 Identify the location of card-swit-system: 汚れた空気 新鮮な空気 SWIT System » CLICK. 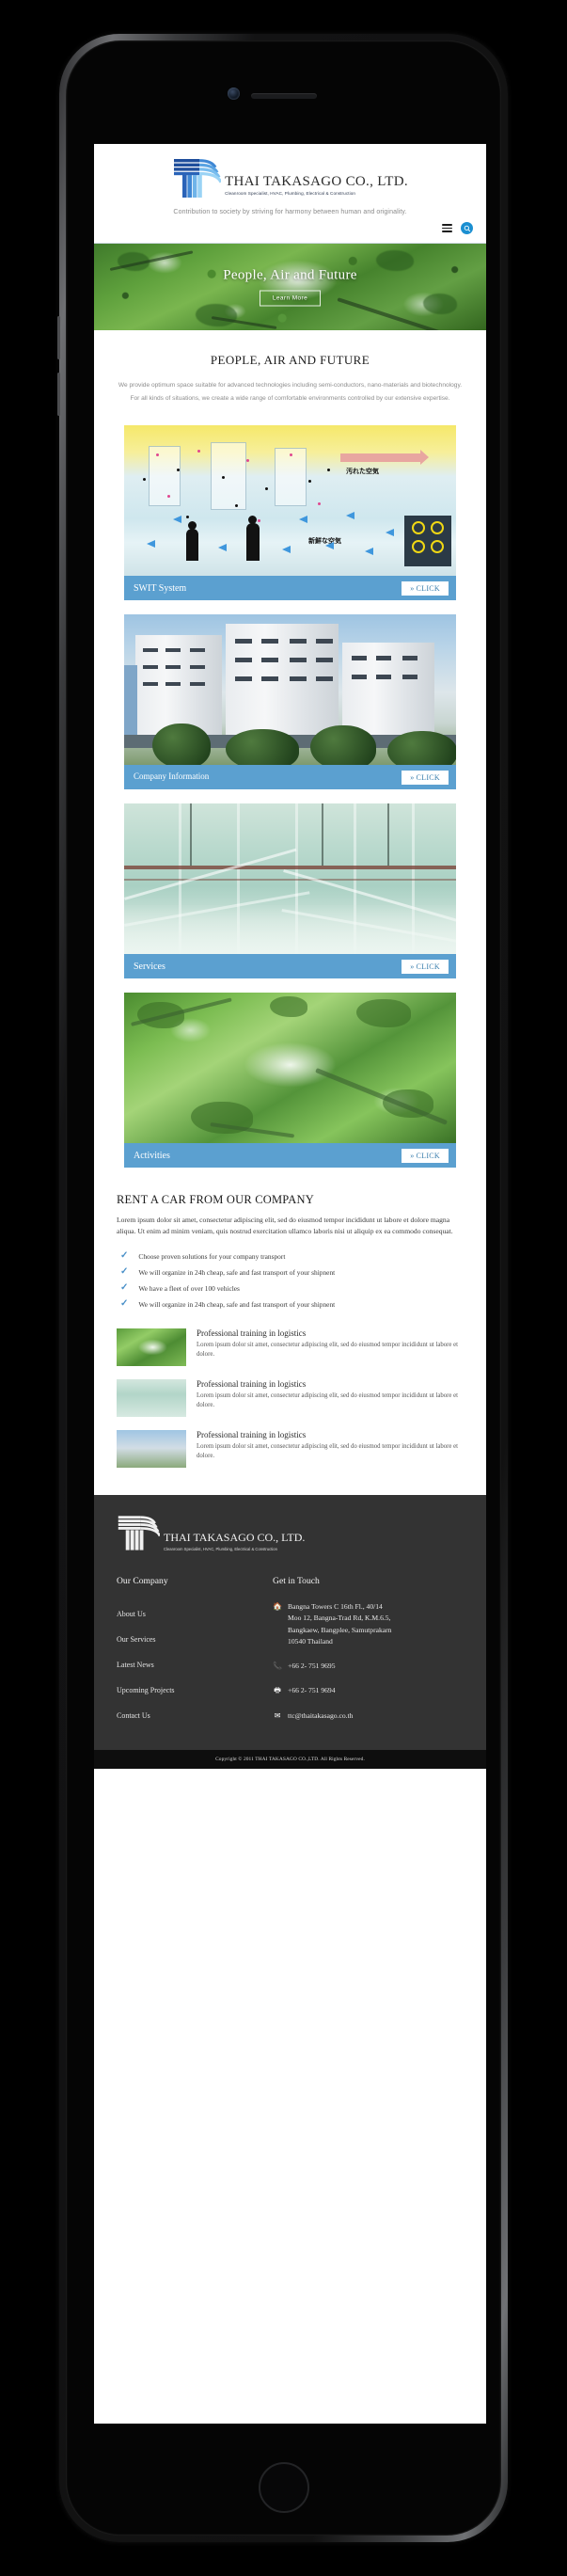
(290, 513).